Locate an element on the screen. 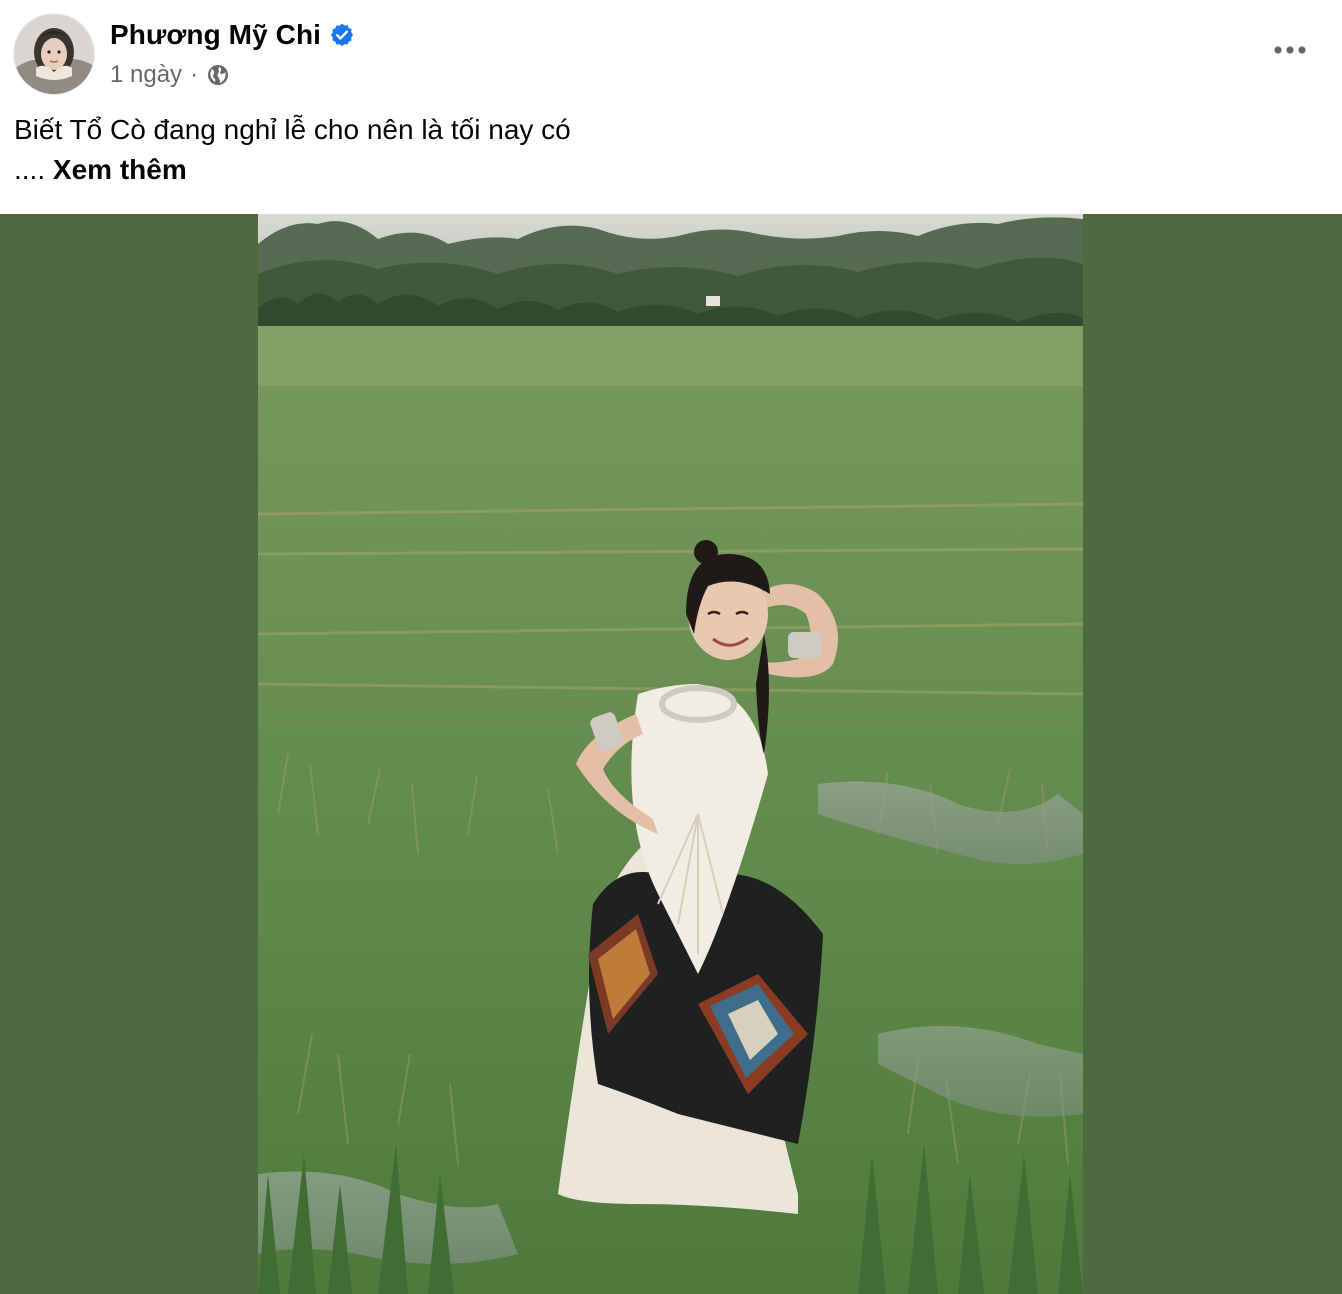  globe-icon is located at coordinates (218, 75).